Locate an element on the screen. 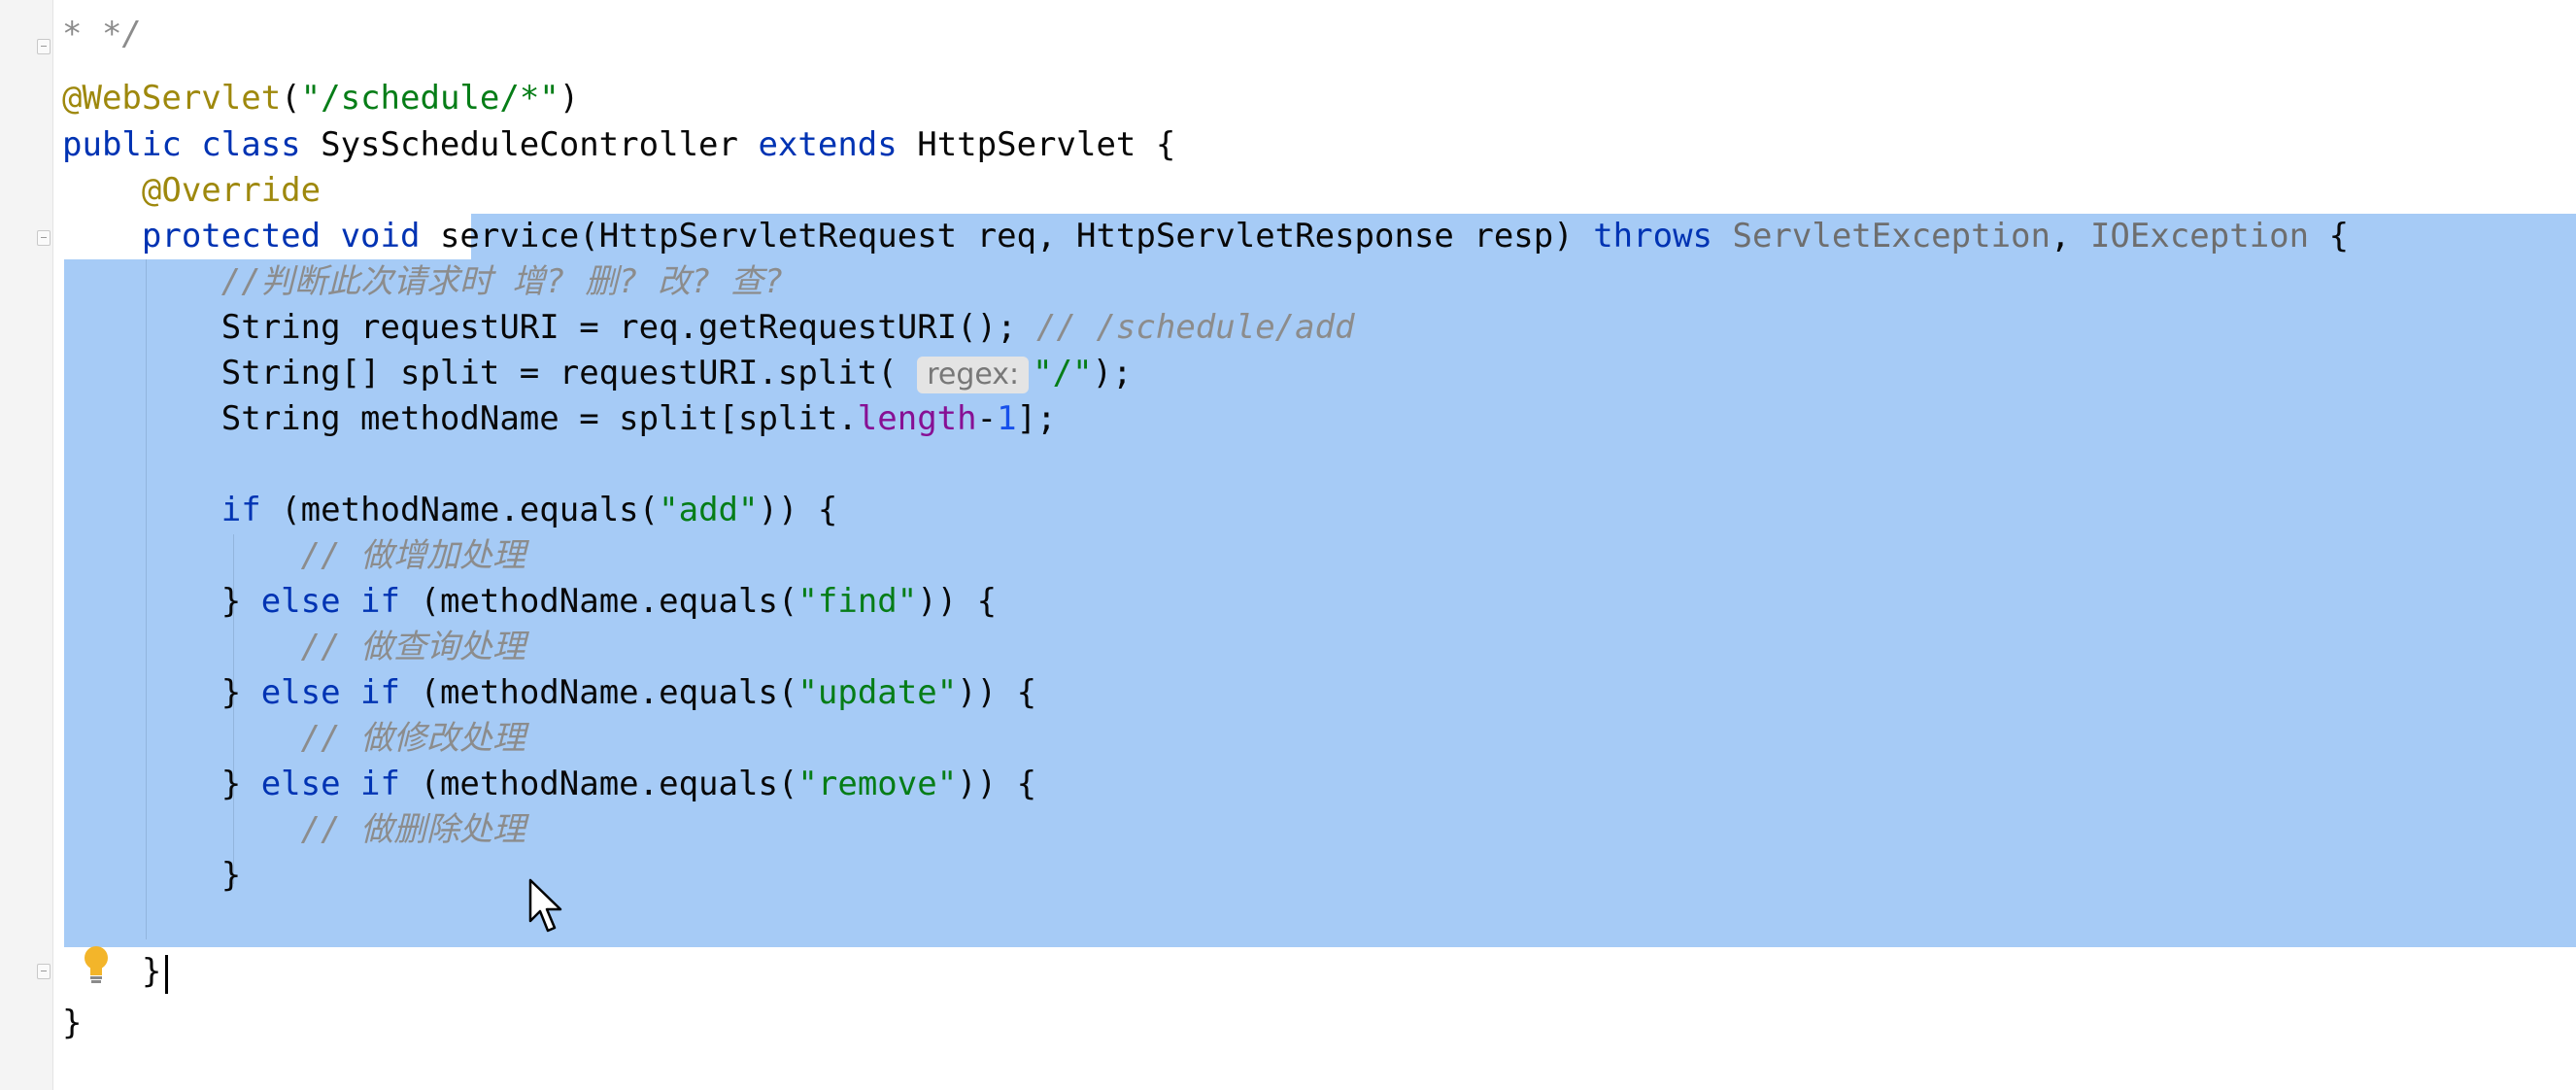 The image size is (2576, 1090). code-line: @WebServlet("/schedule/*") is located at coordinates (320, 98).